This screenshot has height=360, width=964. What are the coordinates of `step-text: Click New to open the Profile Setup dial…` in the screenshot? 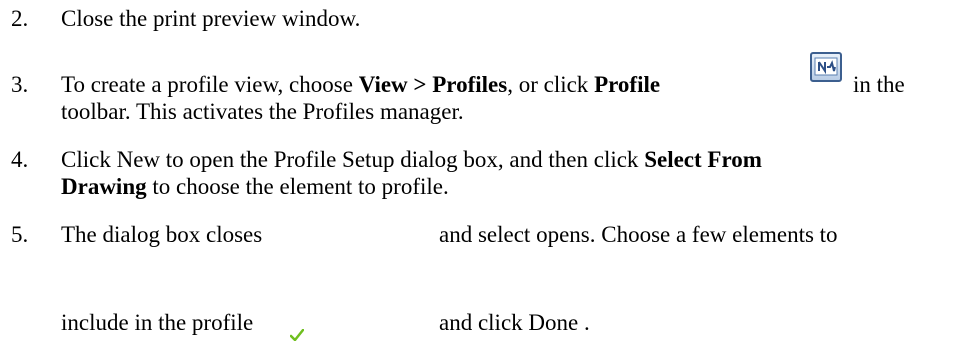 It's located at (411, 159).